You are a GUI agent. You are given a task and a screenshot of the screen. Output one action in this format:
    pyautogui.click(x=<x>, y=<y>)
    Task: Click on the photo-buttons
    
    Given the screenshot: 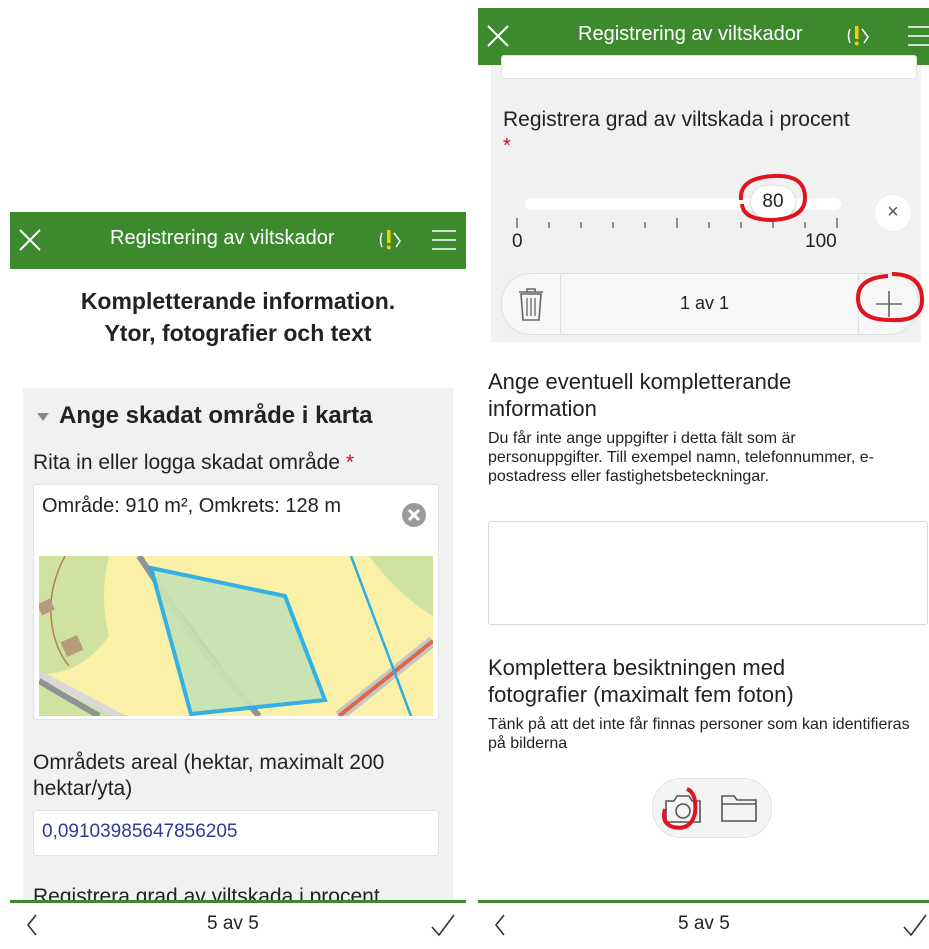 What is the action you would take?
    pyautogui.click(x=712, y=808)
    